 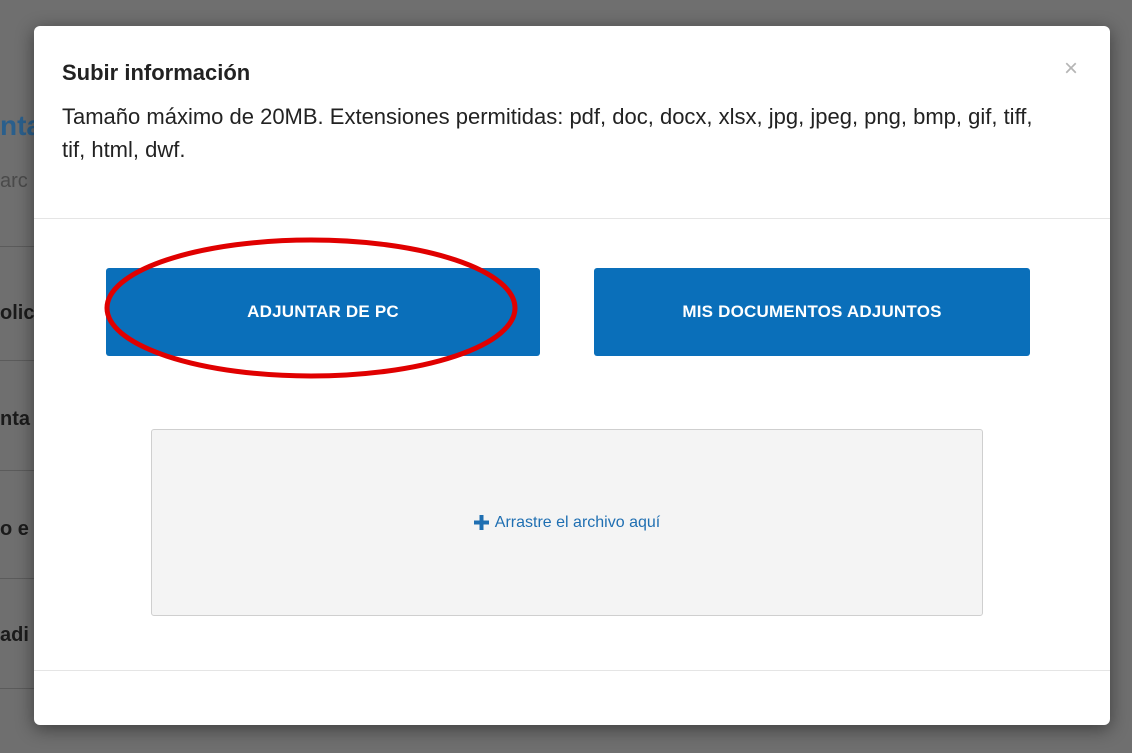 I want to click on attach-from-pc-label: ADJUNTAR DE PC, so click(x=323, y=311).